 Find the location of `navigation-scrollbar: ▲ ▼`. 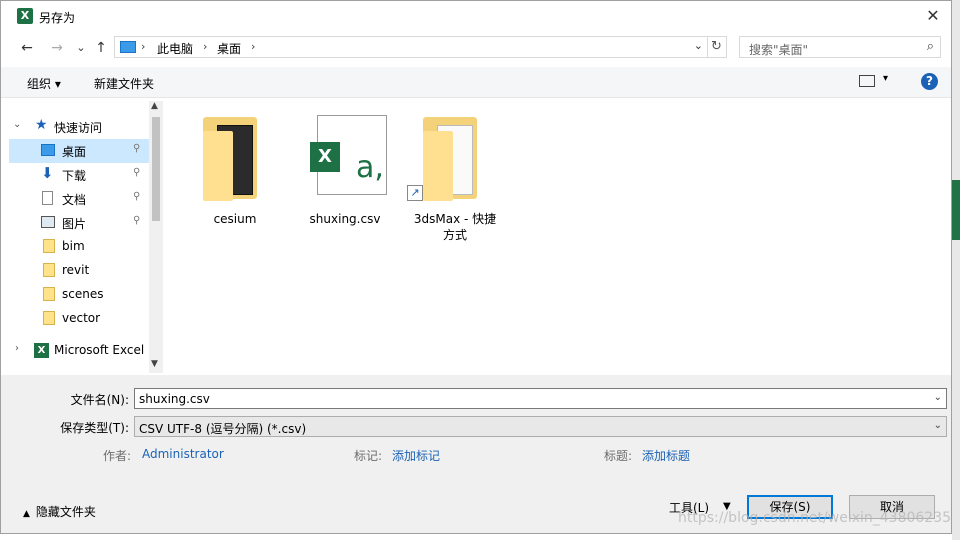

navigation-scrollbar: ▲ ▼ is located at coordinates (156, 237).